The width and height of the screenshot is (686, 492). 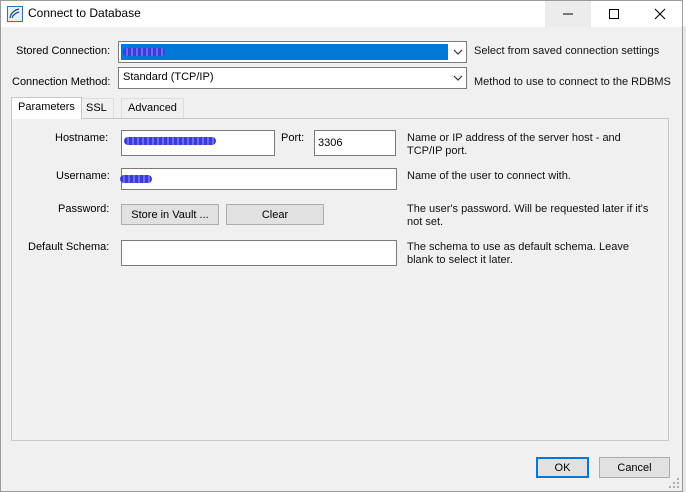 I want to click on username-input, so click(x=258, y=179).